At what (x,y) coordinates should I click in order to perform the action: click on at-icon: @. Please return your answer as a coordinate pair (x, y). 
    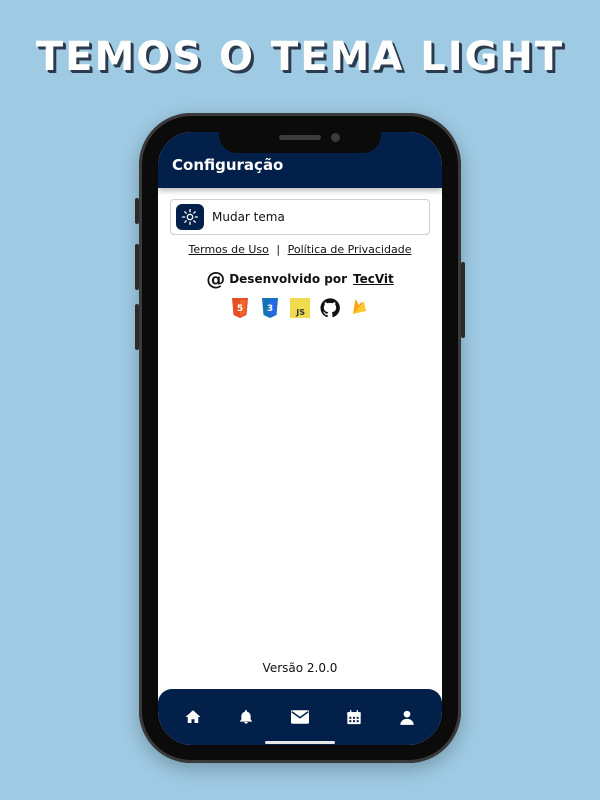
    Looking at the image, I should click on (216, 279).